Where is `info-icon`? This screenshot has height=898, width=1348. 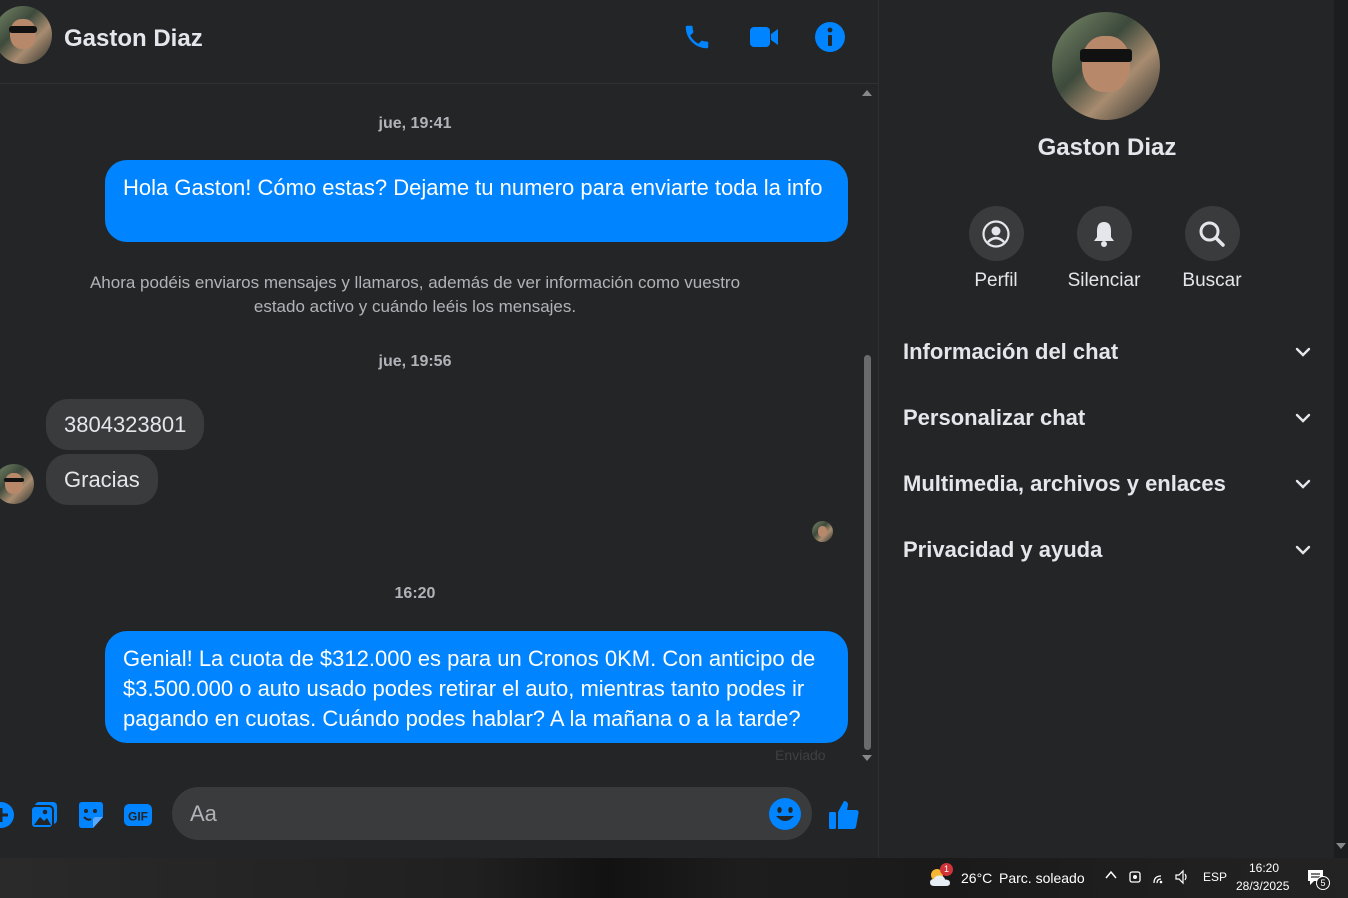
info-icon is located at coordinates (830, 37).